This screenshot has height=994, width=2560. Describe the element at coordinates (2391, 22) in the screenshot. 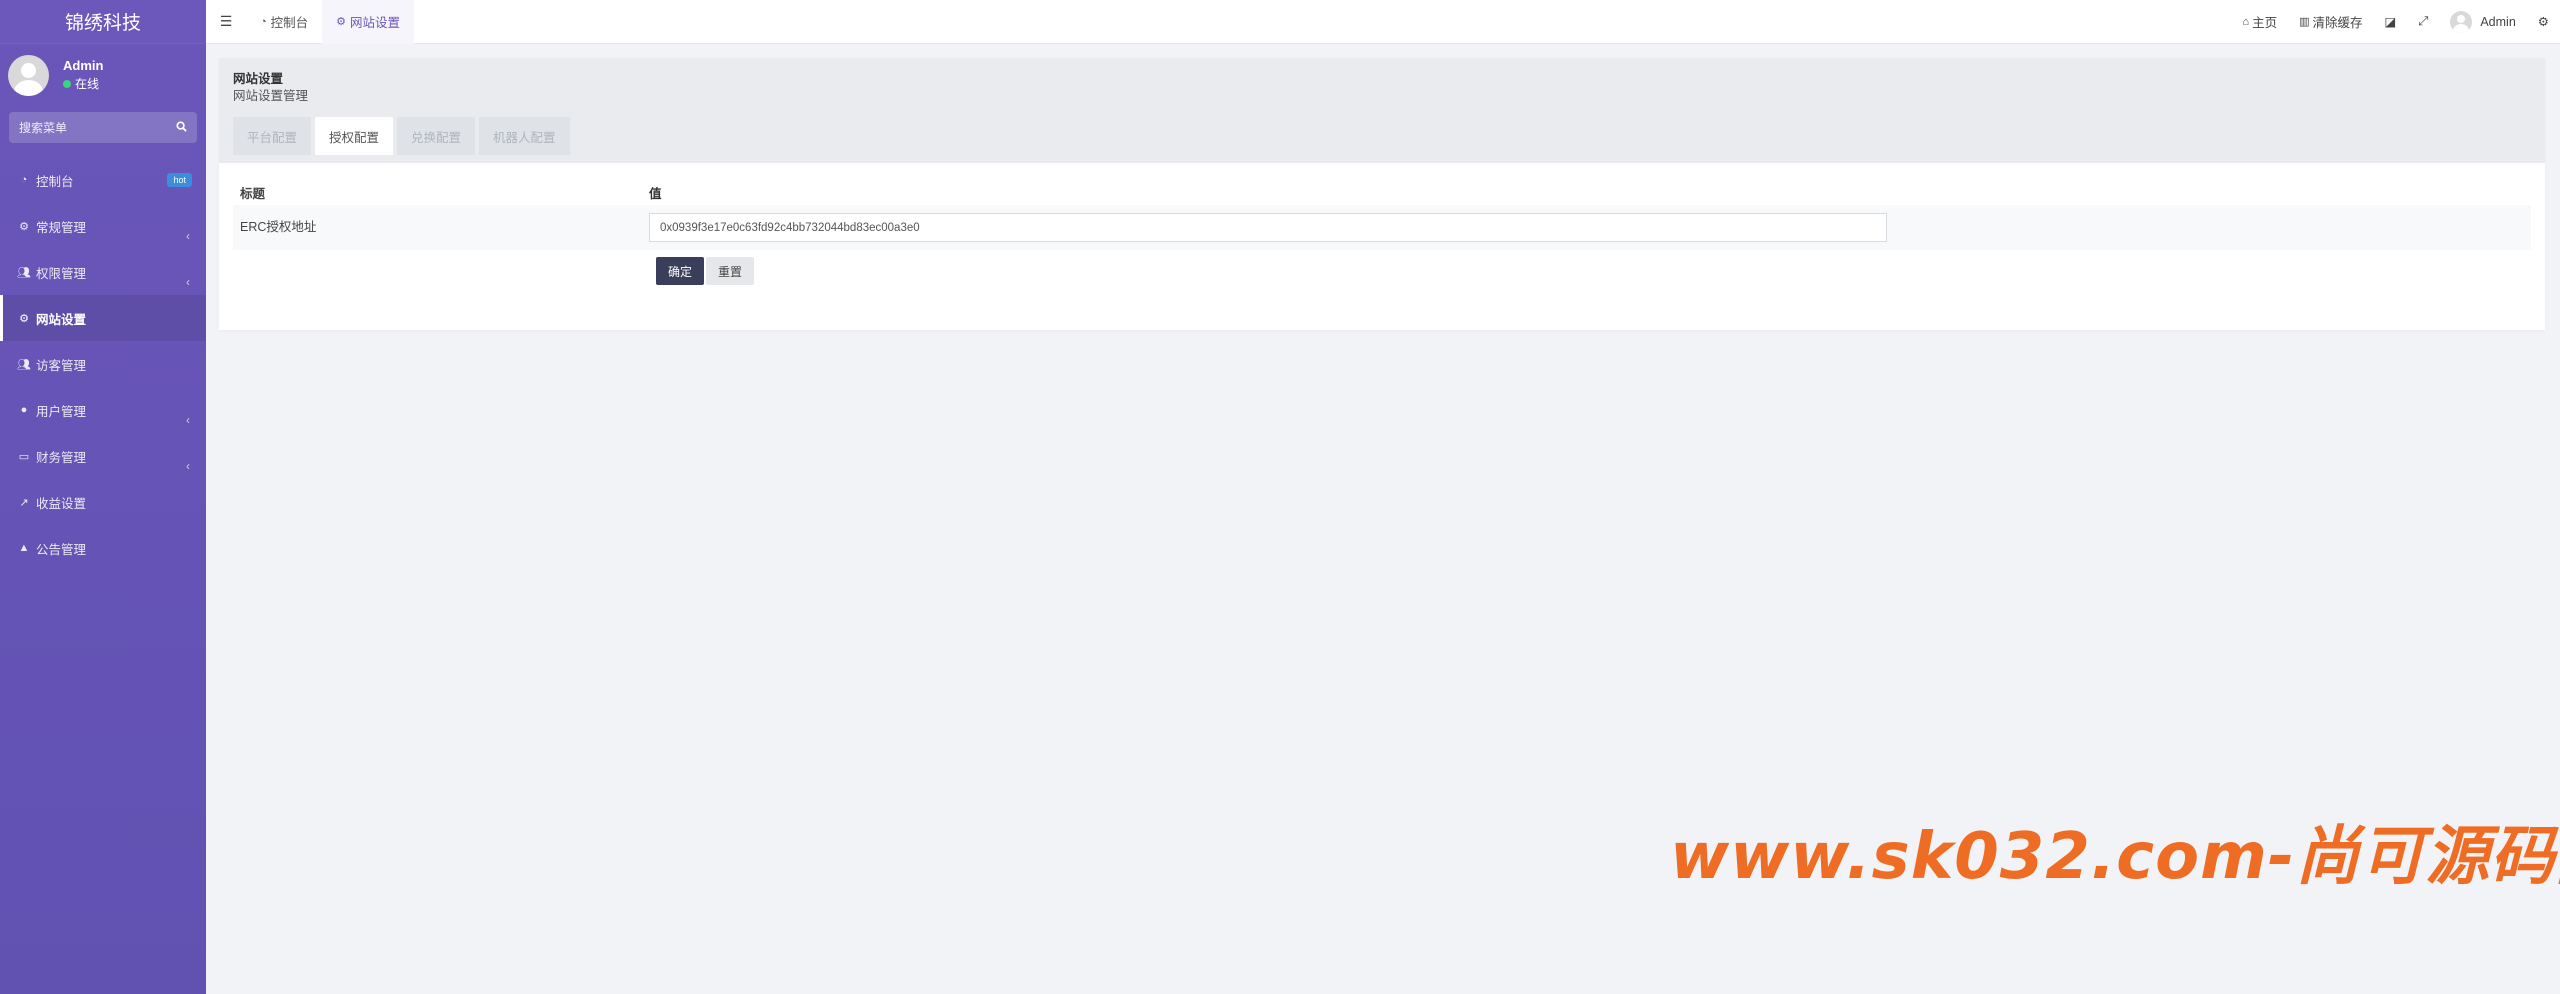

I see `language-icon: ◪` at that location.